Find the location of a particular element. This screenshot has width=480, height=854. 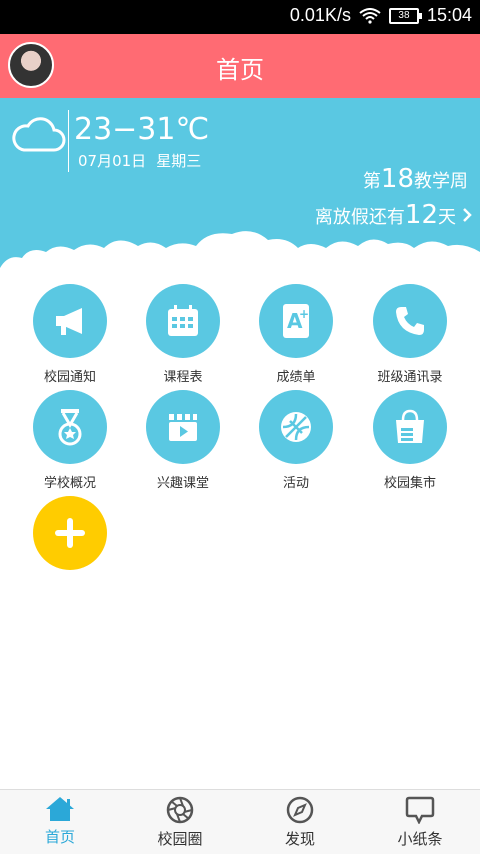

tab-label: 校园圈 is located at coordinates (180, 839).